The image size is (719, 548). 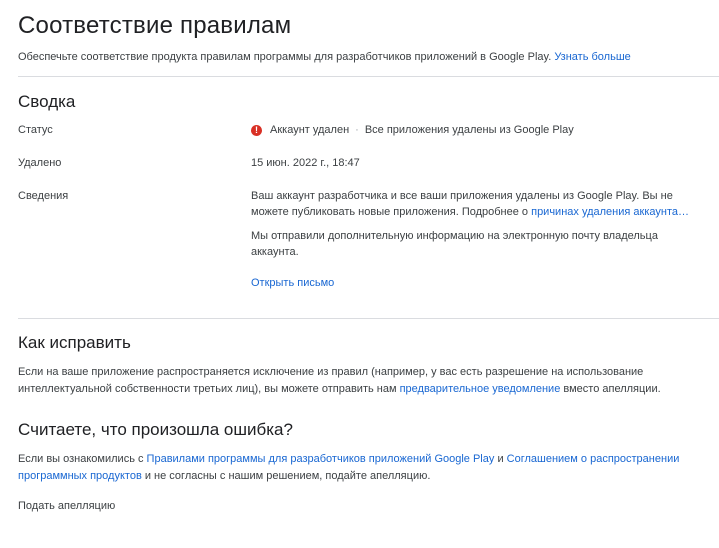 What do you see at coordinates (305, 163) in the screenshot?
I see `removed-value: 15 июн. 2022 г., 18:47` at bounding box center [305, 163].